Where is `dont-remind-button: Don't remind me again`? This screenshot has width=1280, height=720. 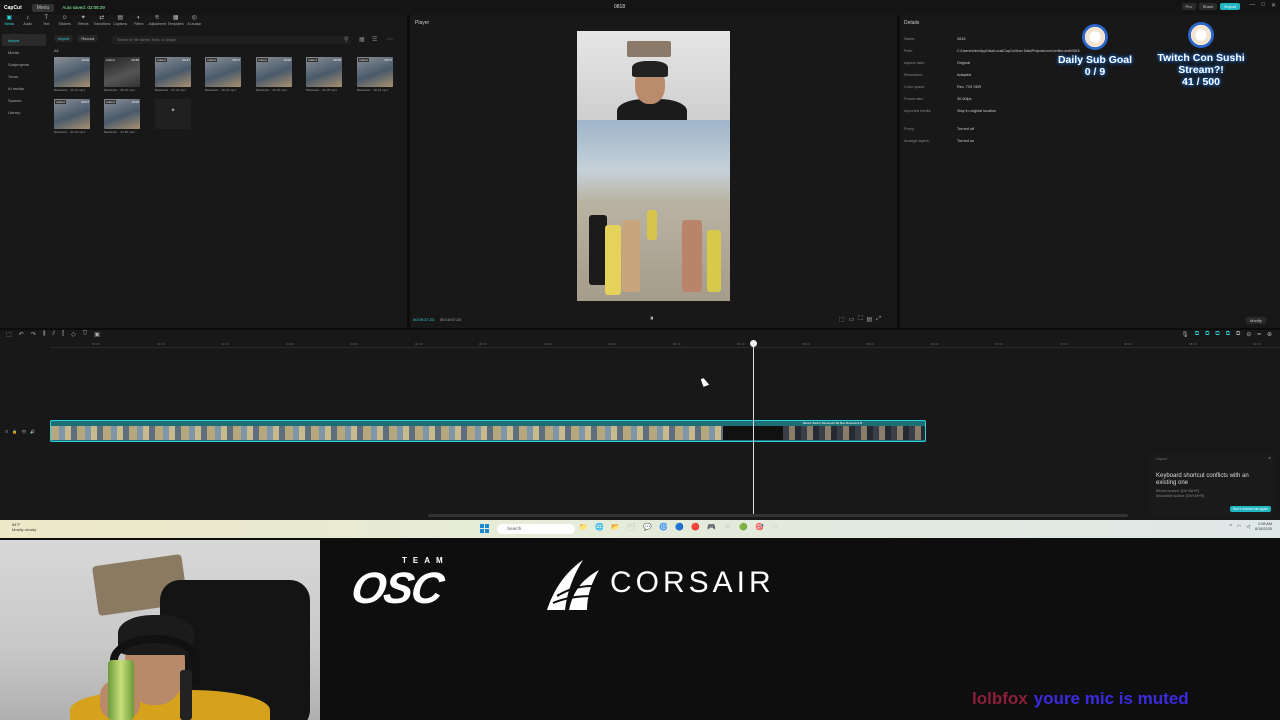
dont-remind-button: Don't remind me again is located at coordinates (1250, 509).